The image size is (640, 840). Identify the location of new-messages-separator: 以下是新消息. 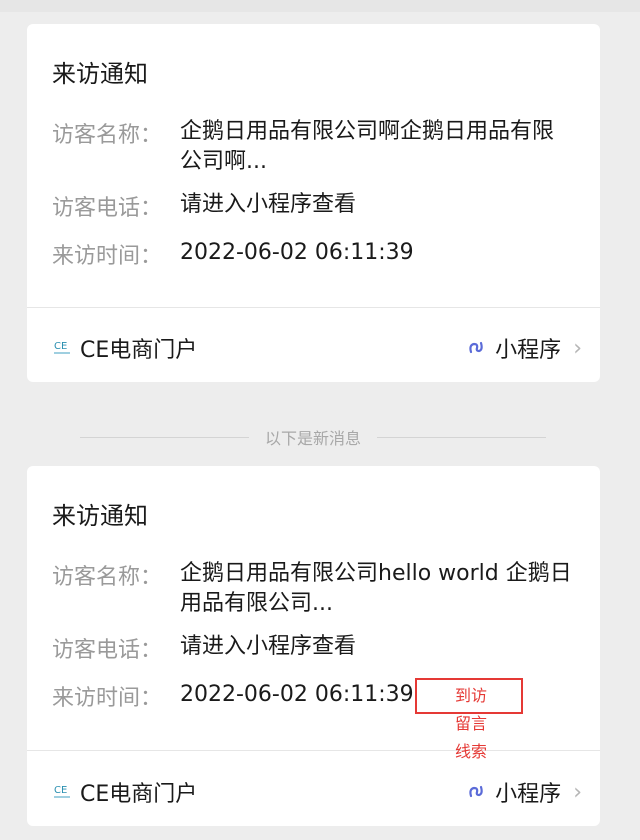
(313, 437).